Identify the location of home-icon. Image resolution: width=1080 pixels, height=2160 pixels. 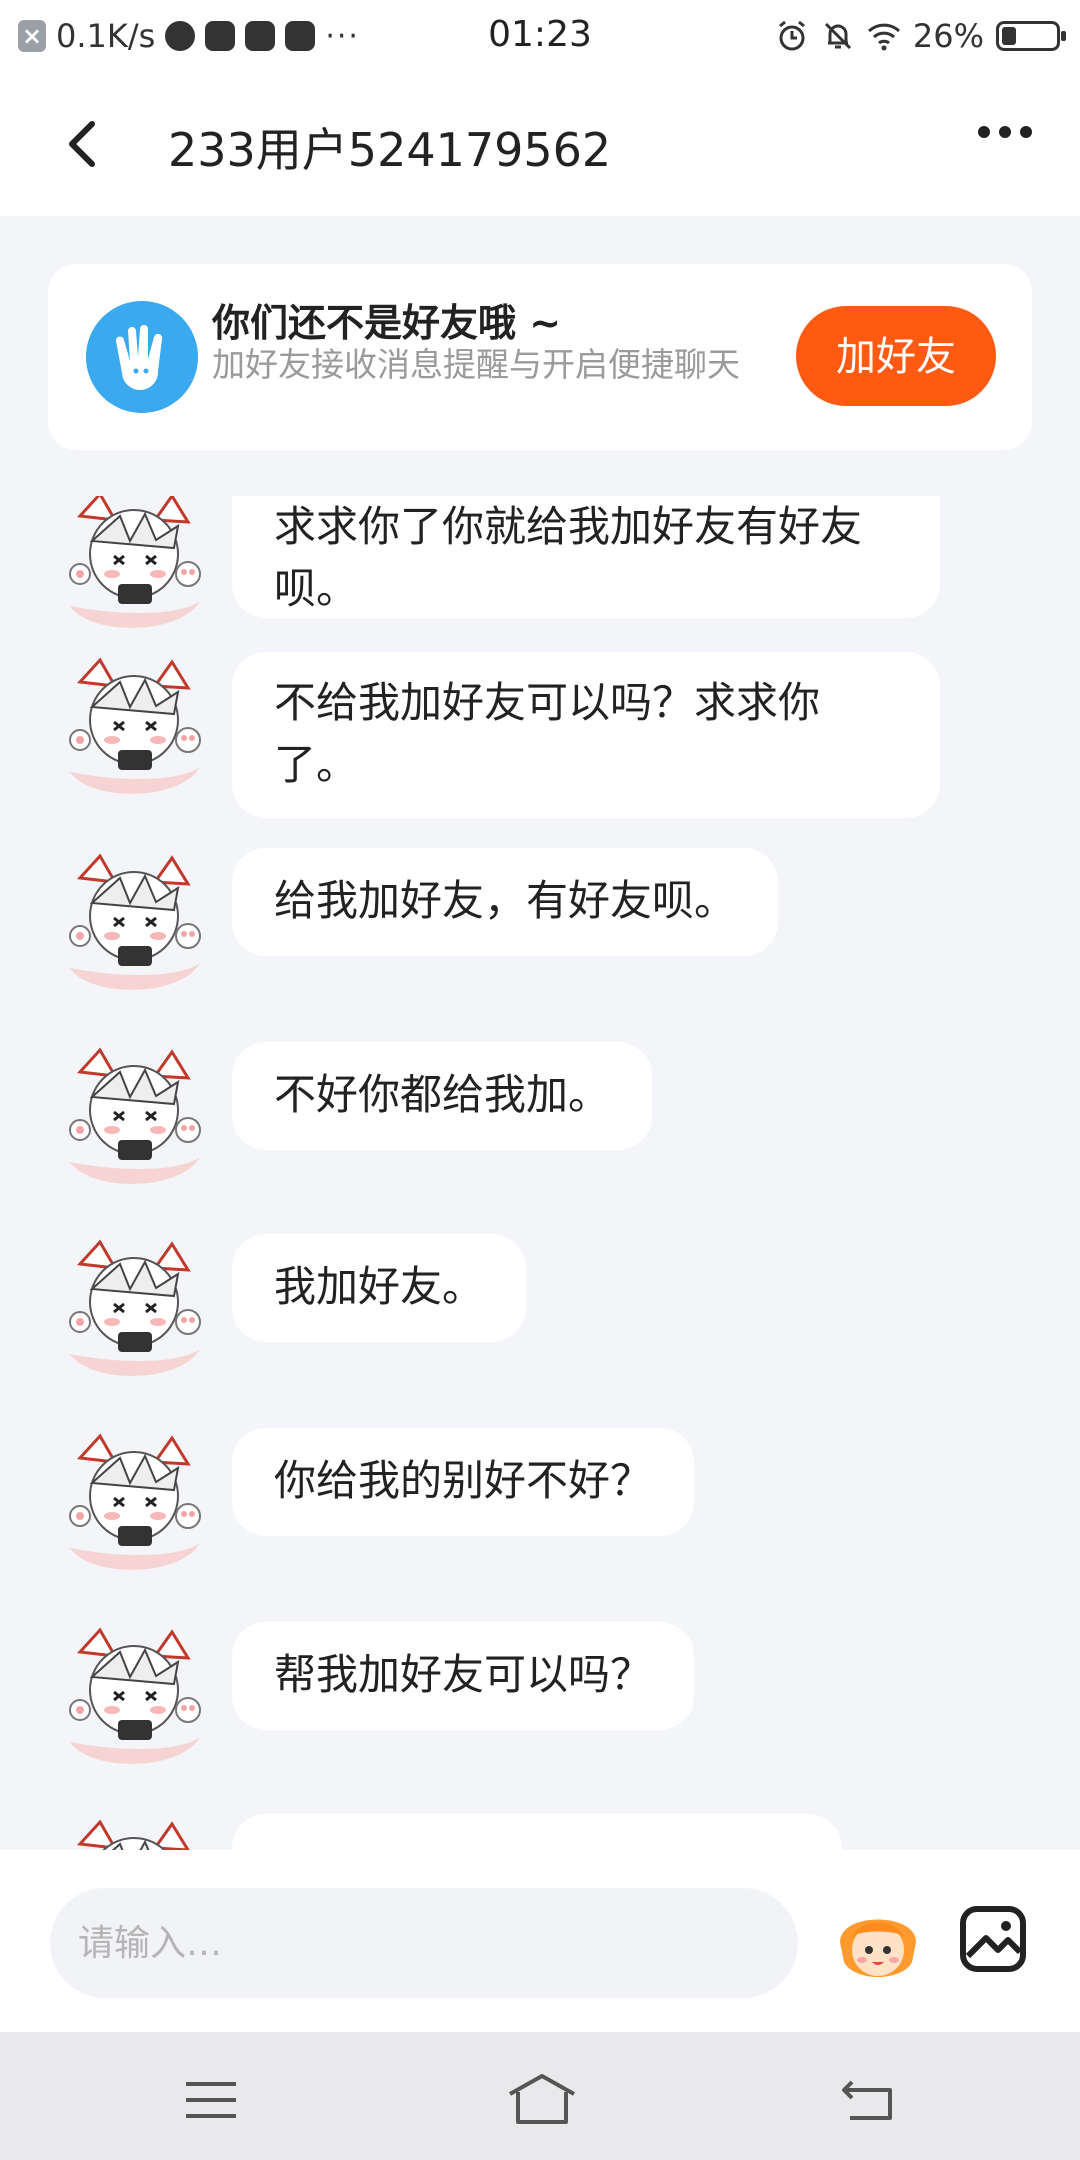
(542, 2100).